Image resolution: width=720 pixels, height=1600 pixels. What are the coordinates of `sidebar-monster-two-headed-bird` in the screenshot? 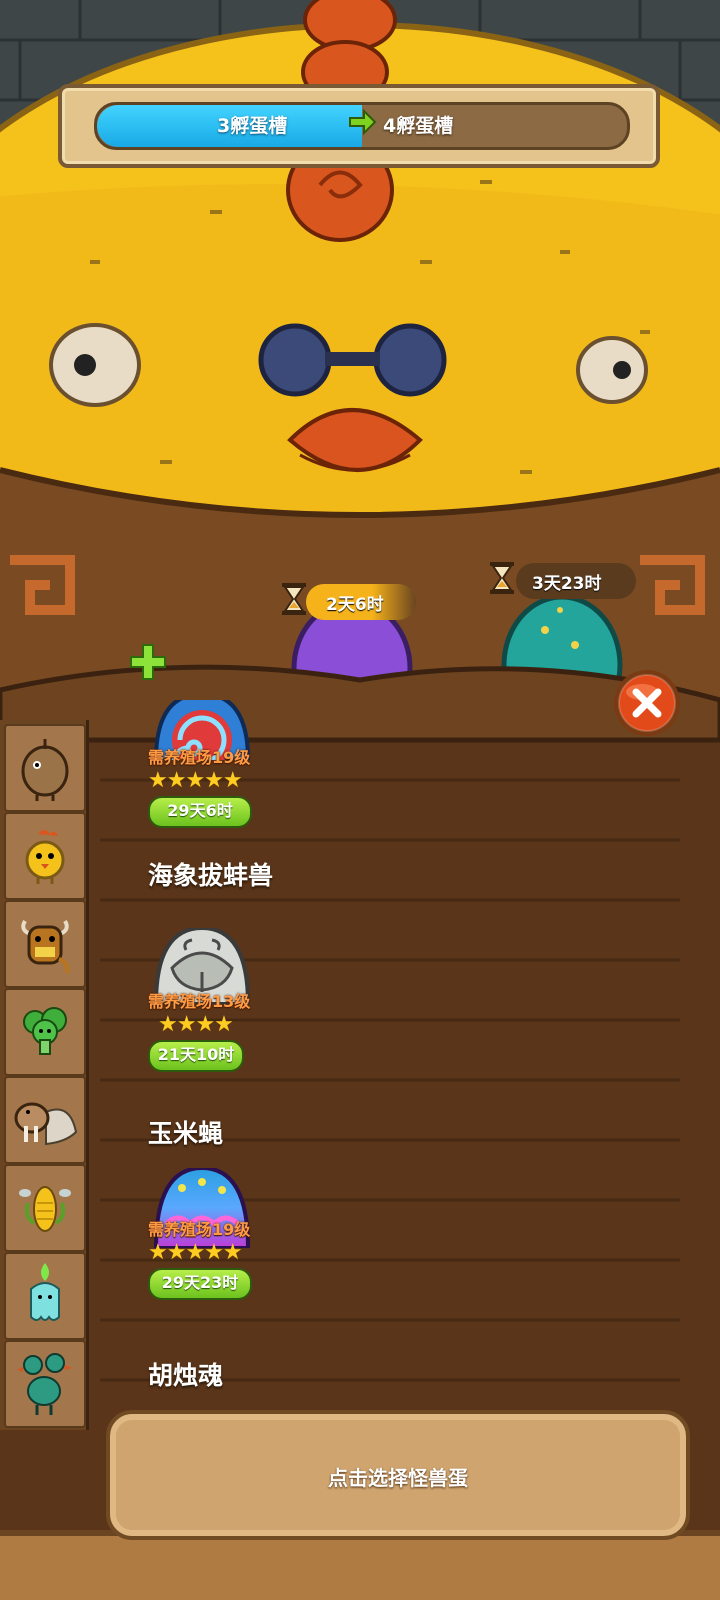 It's located at (45, 1384).